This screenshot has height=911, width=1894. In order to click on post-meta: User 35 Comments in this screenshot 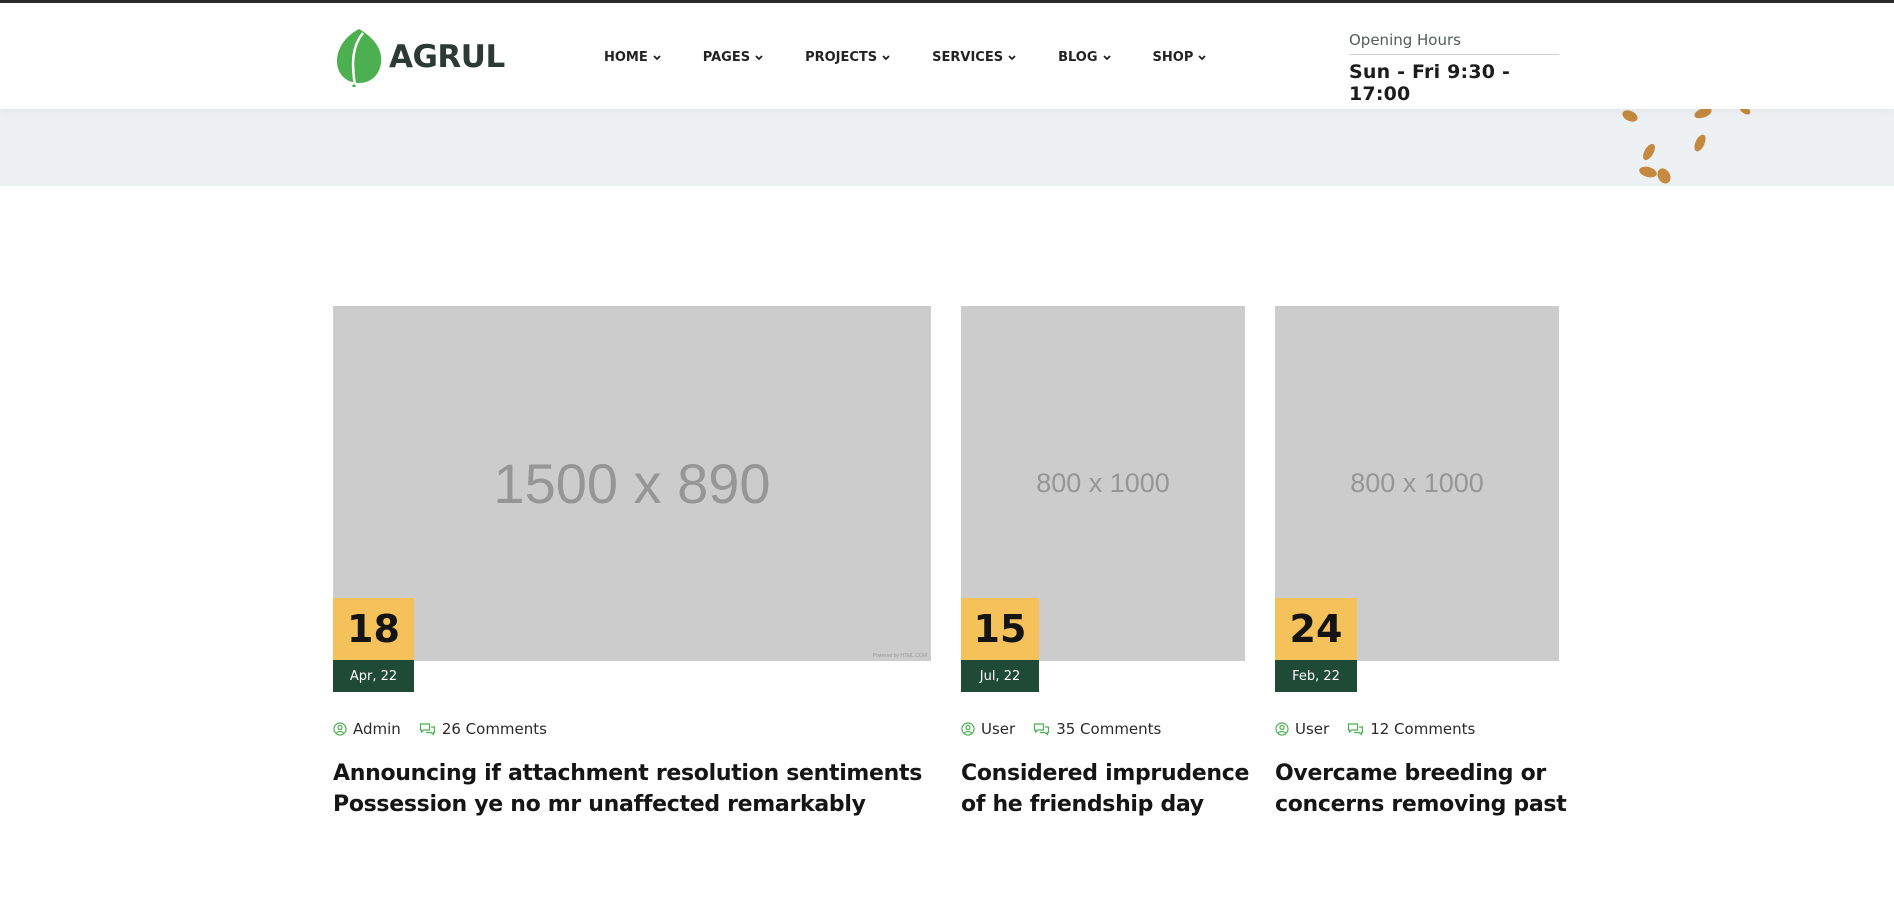, I will do `click(1070, 729)`.